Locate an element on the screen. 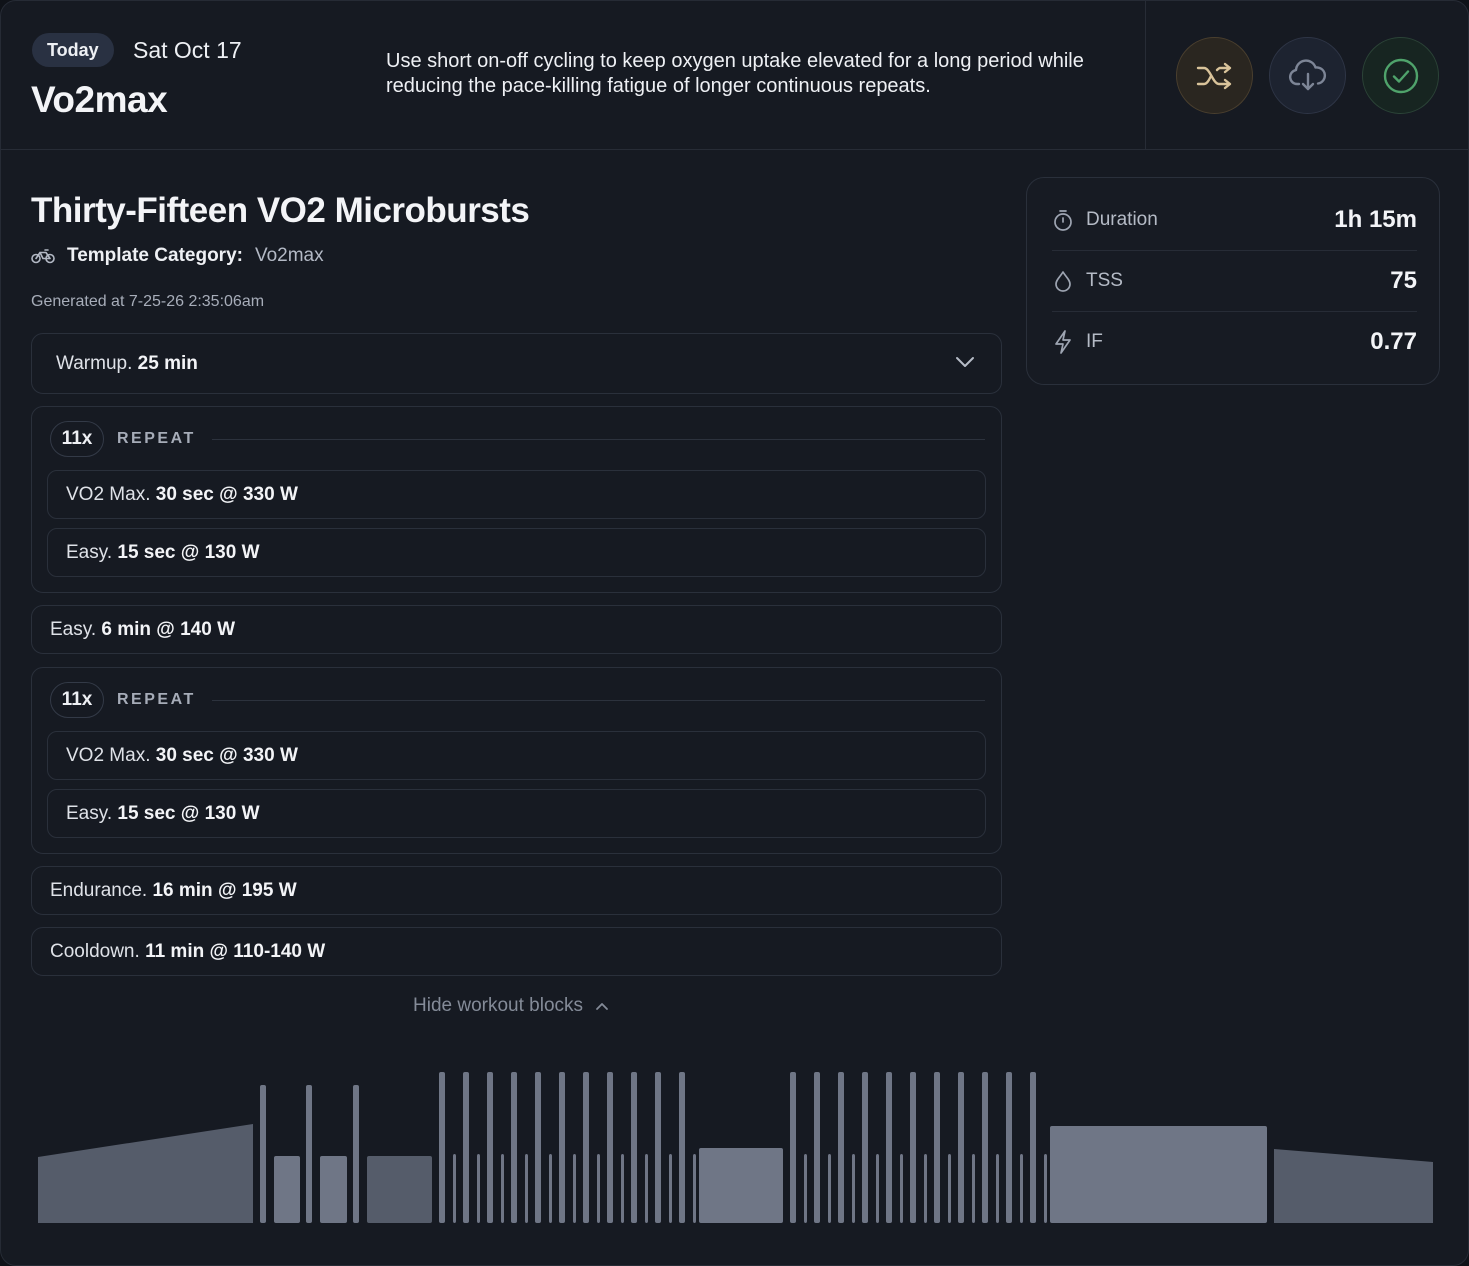 The image size is (1469, 1266). stat-label: TSS is located at coordinates (1104, 280).